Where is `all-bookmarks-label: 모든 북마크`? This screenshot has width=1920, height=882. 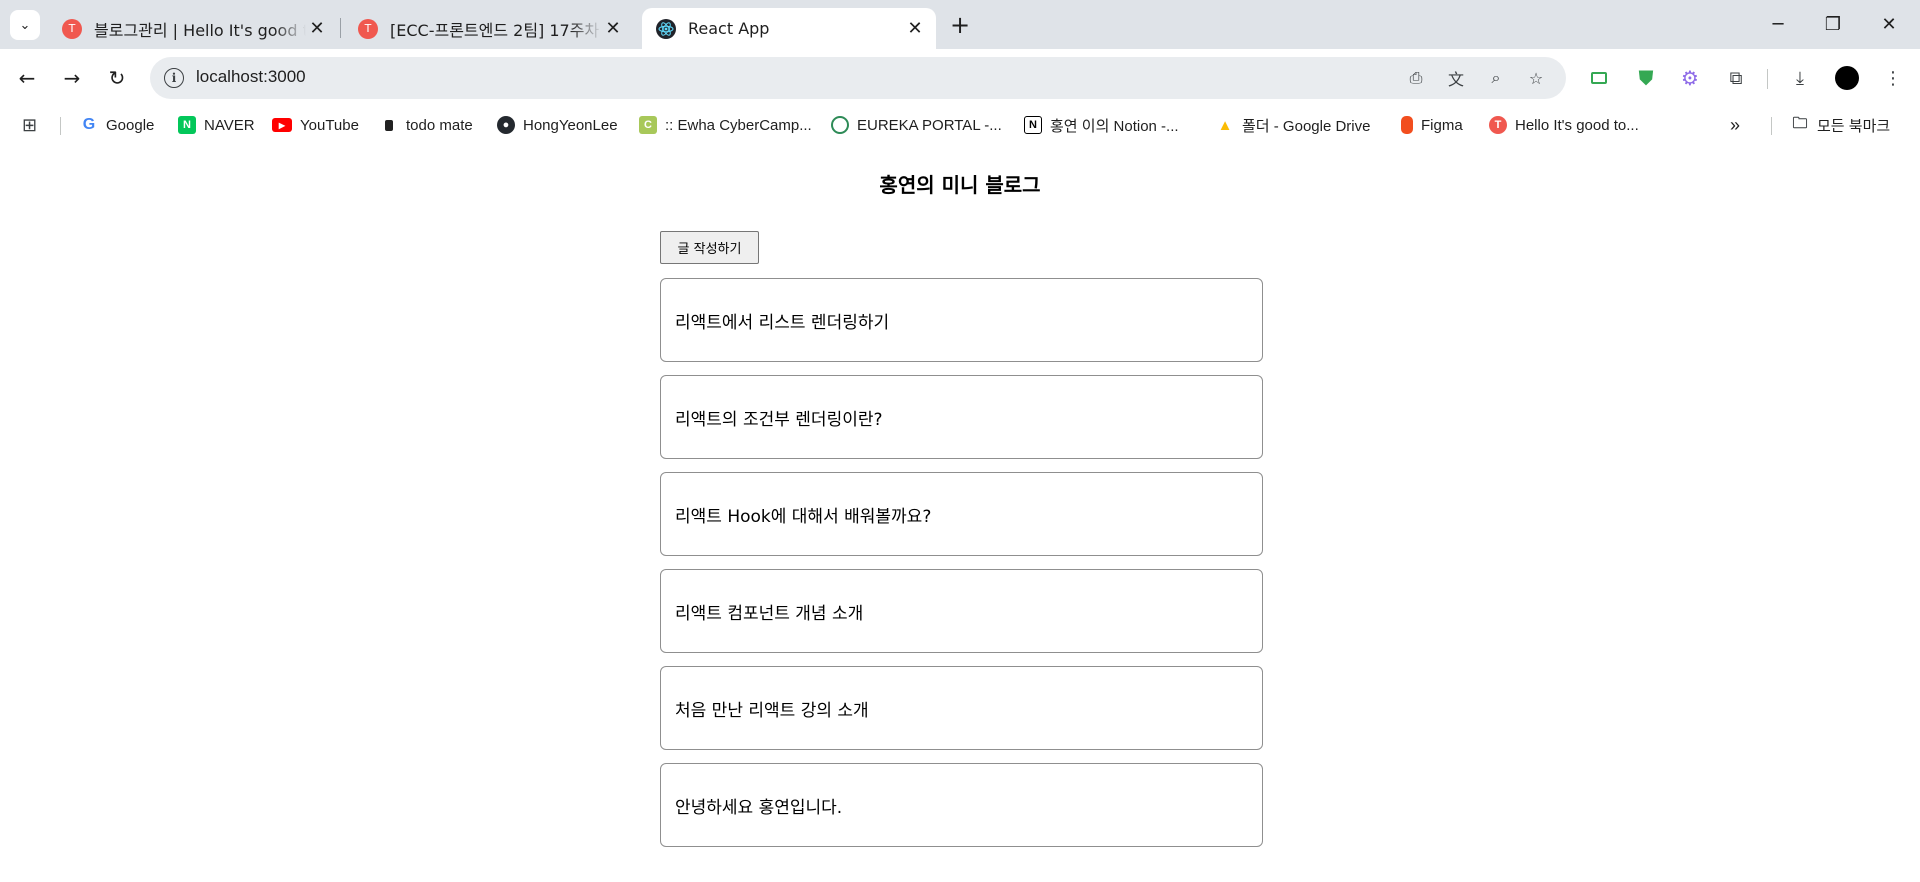 all-bookmarks-label: 모든 북마크 is located at coordinates (1854, 126).